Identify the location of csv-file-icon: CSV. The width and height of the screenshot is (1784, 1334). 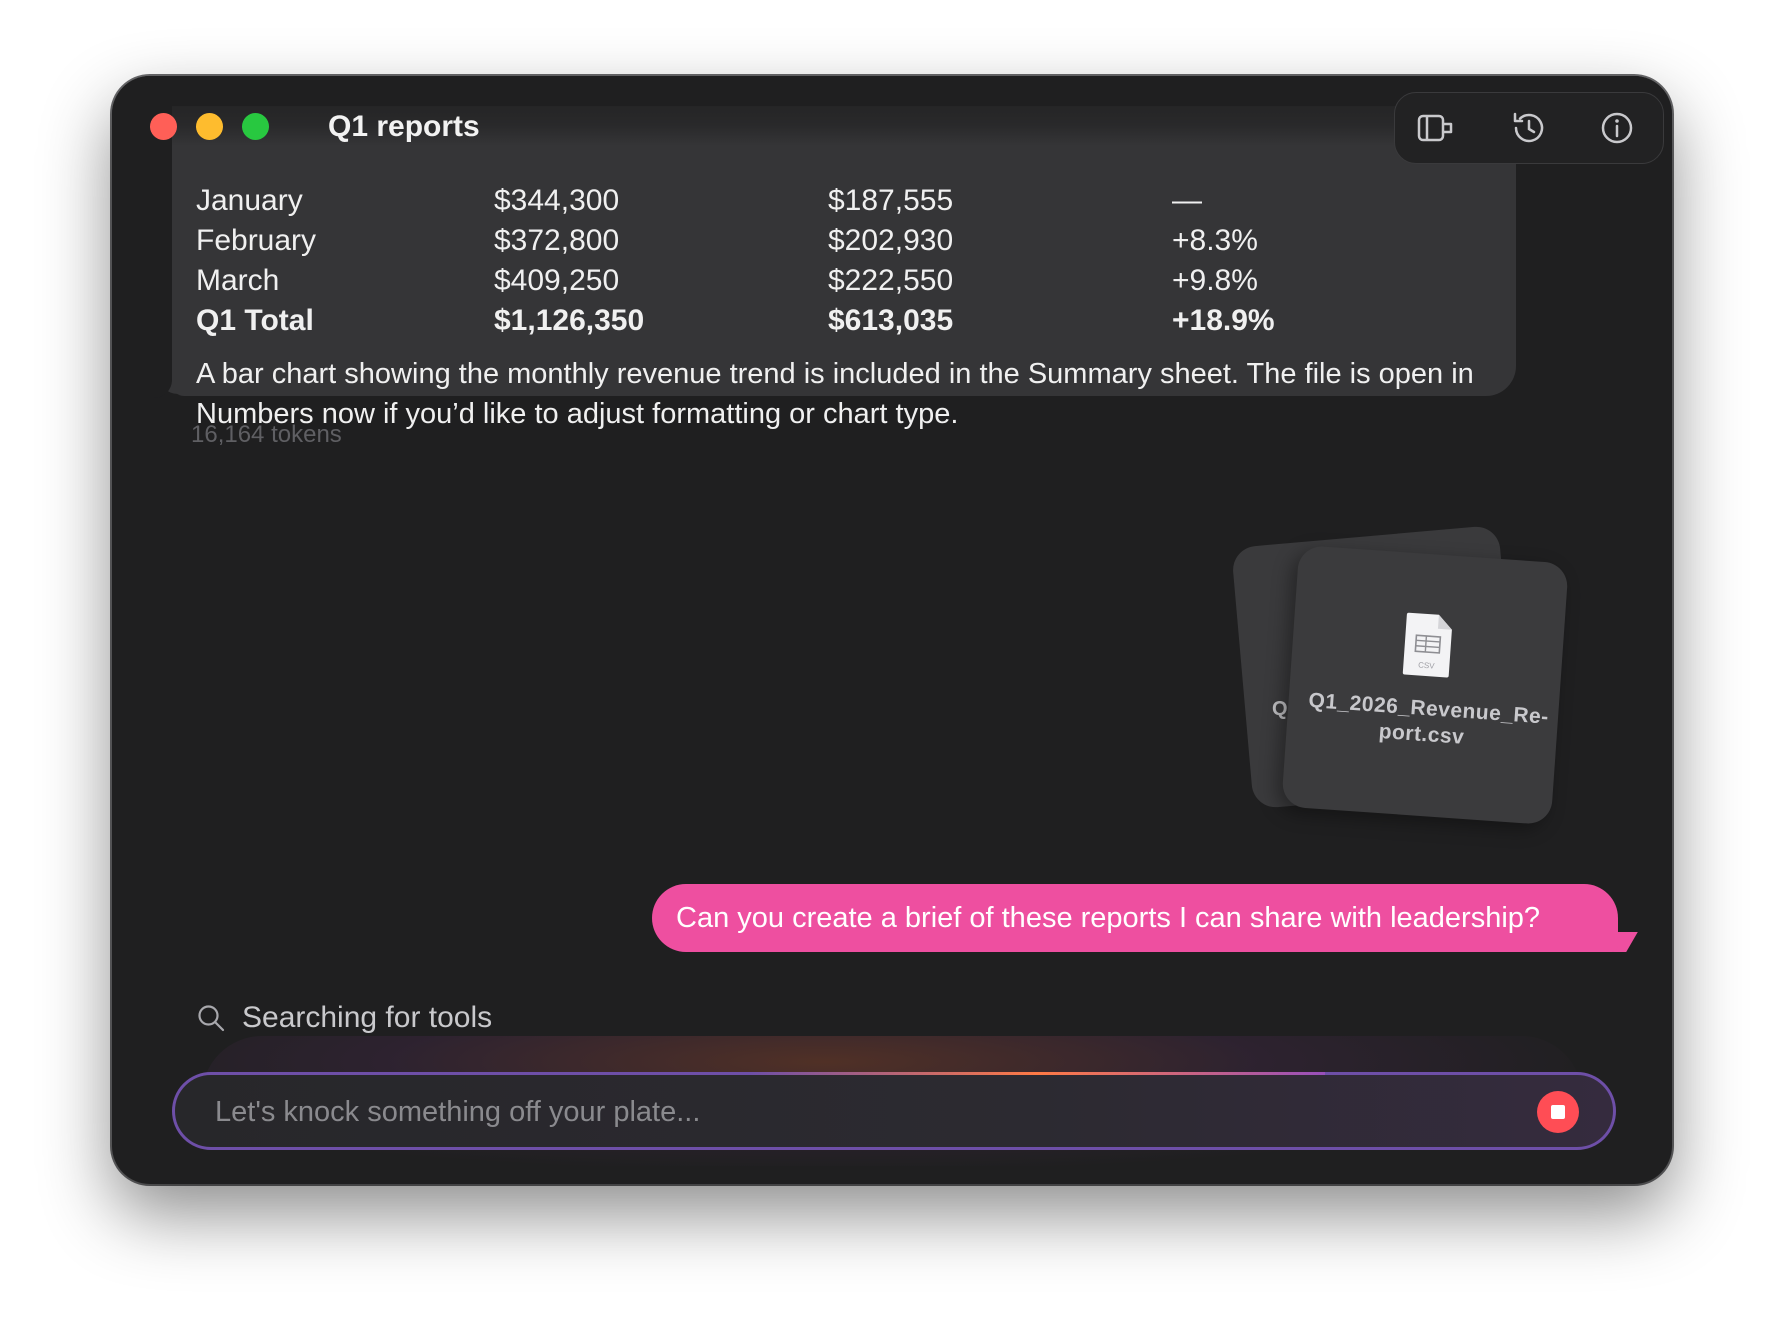
(1427, 645).